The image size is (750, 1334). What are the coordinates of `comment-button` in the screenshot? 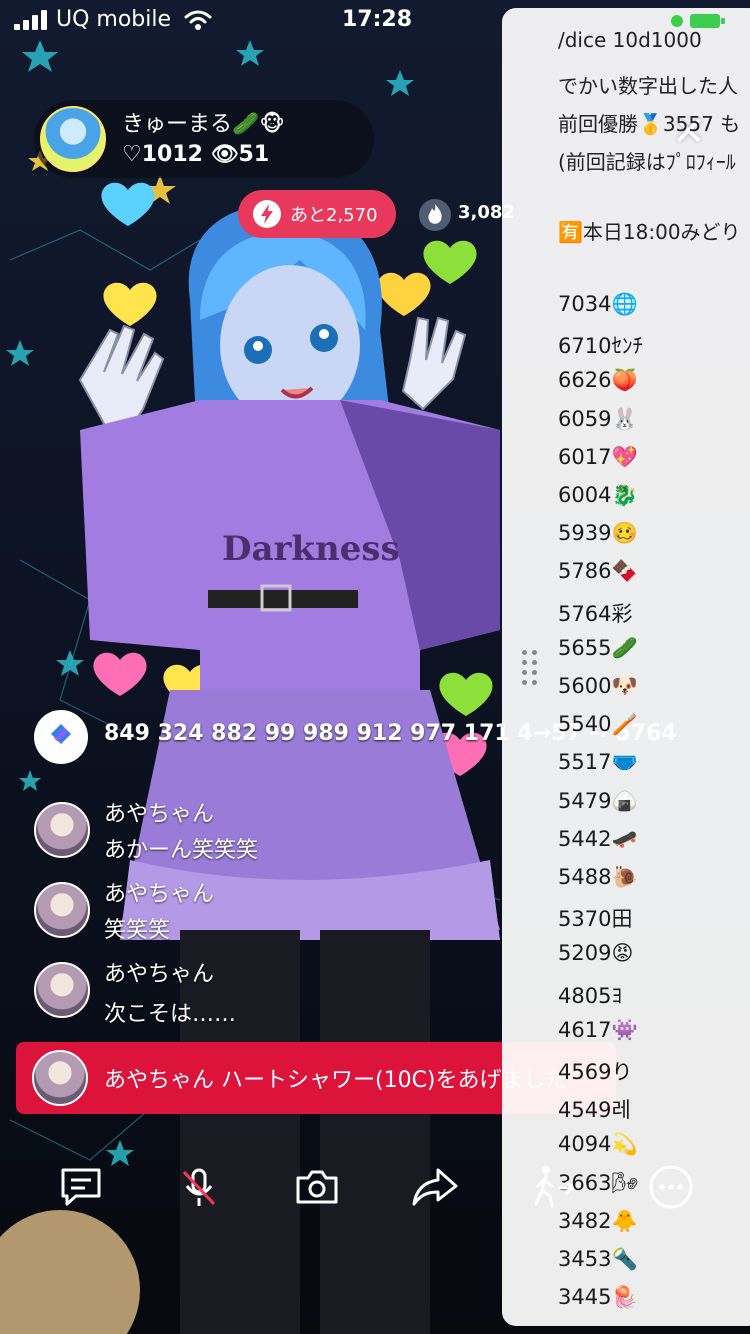 It's located at (81, 1187).